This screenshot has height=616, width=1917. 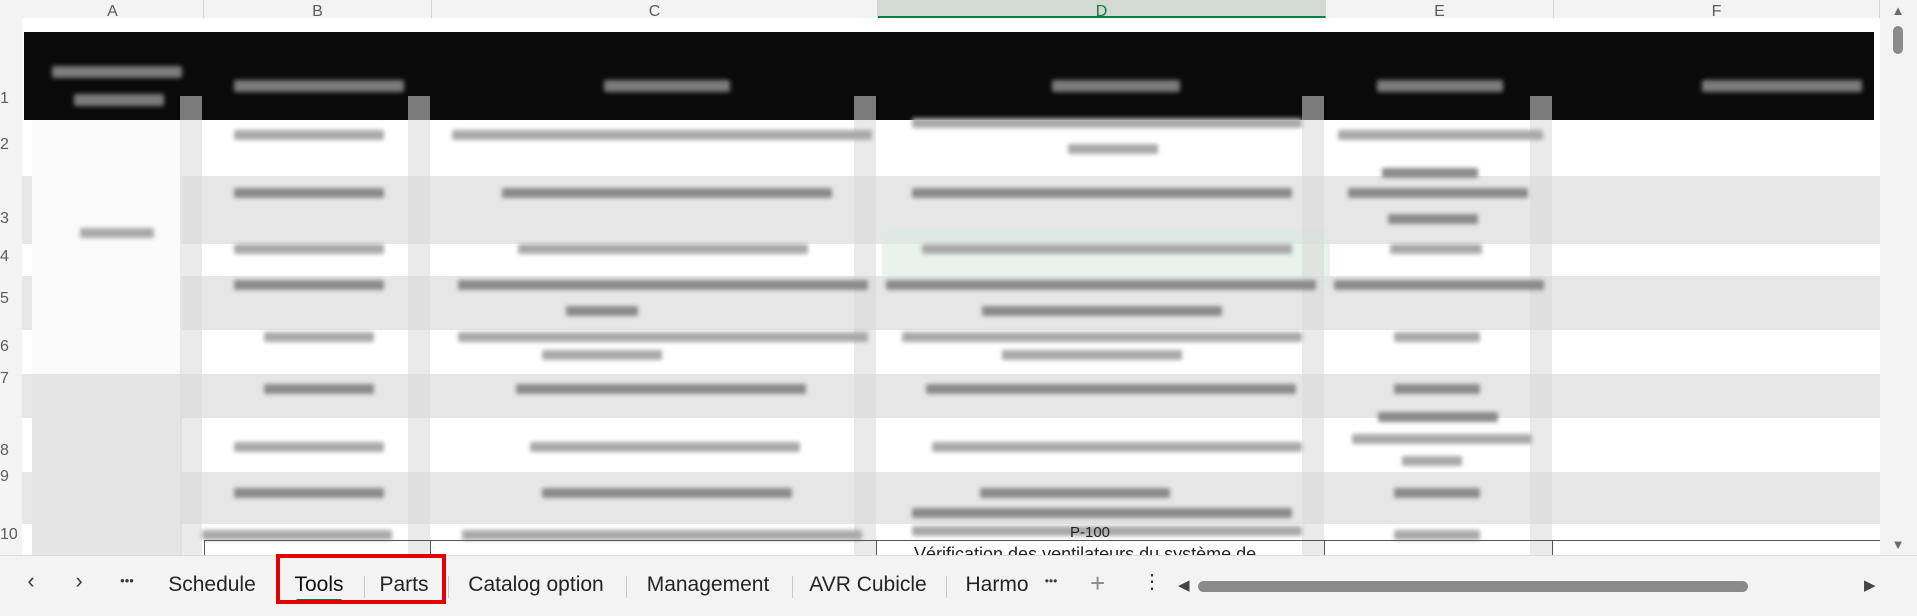 What do you see at coordinates (79, 581) in the screenshot?
I see `chevron-right-icon: ›` at bounding box center [79, 581].